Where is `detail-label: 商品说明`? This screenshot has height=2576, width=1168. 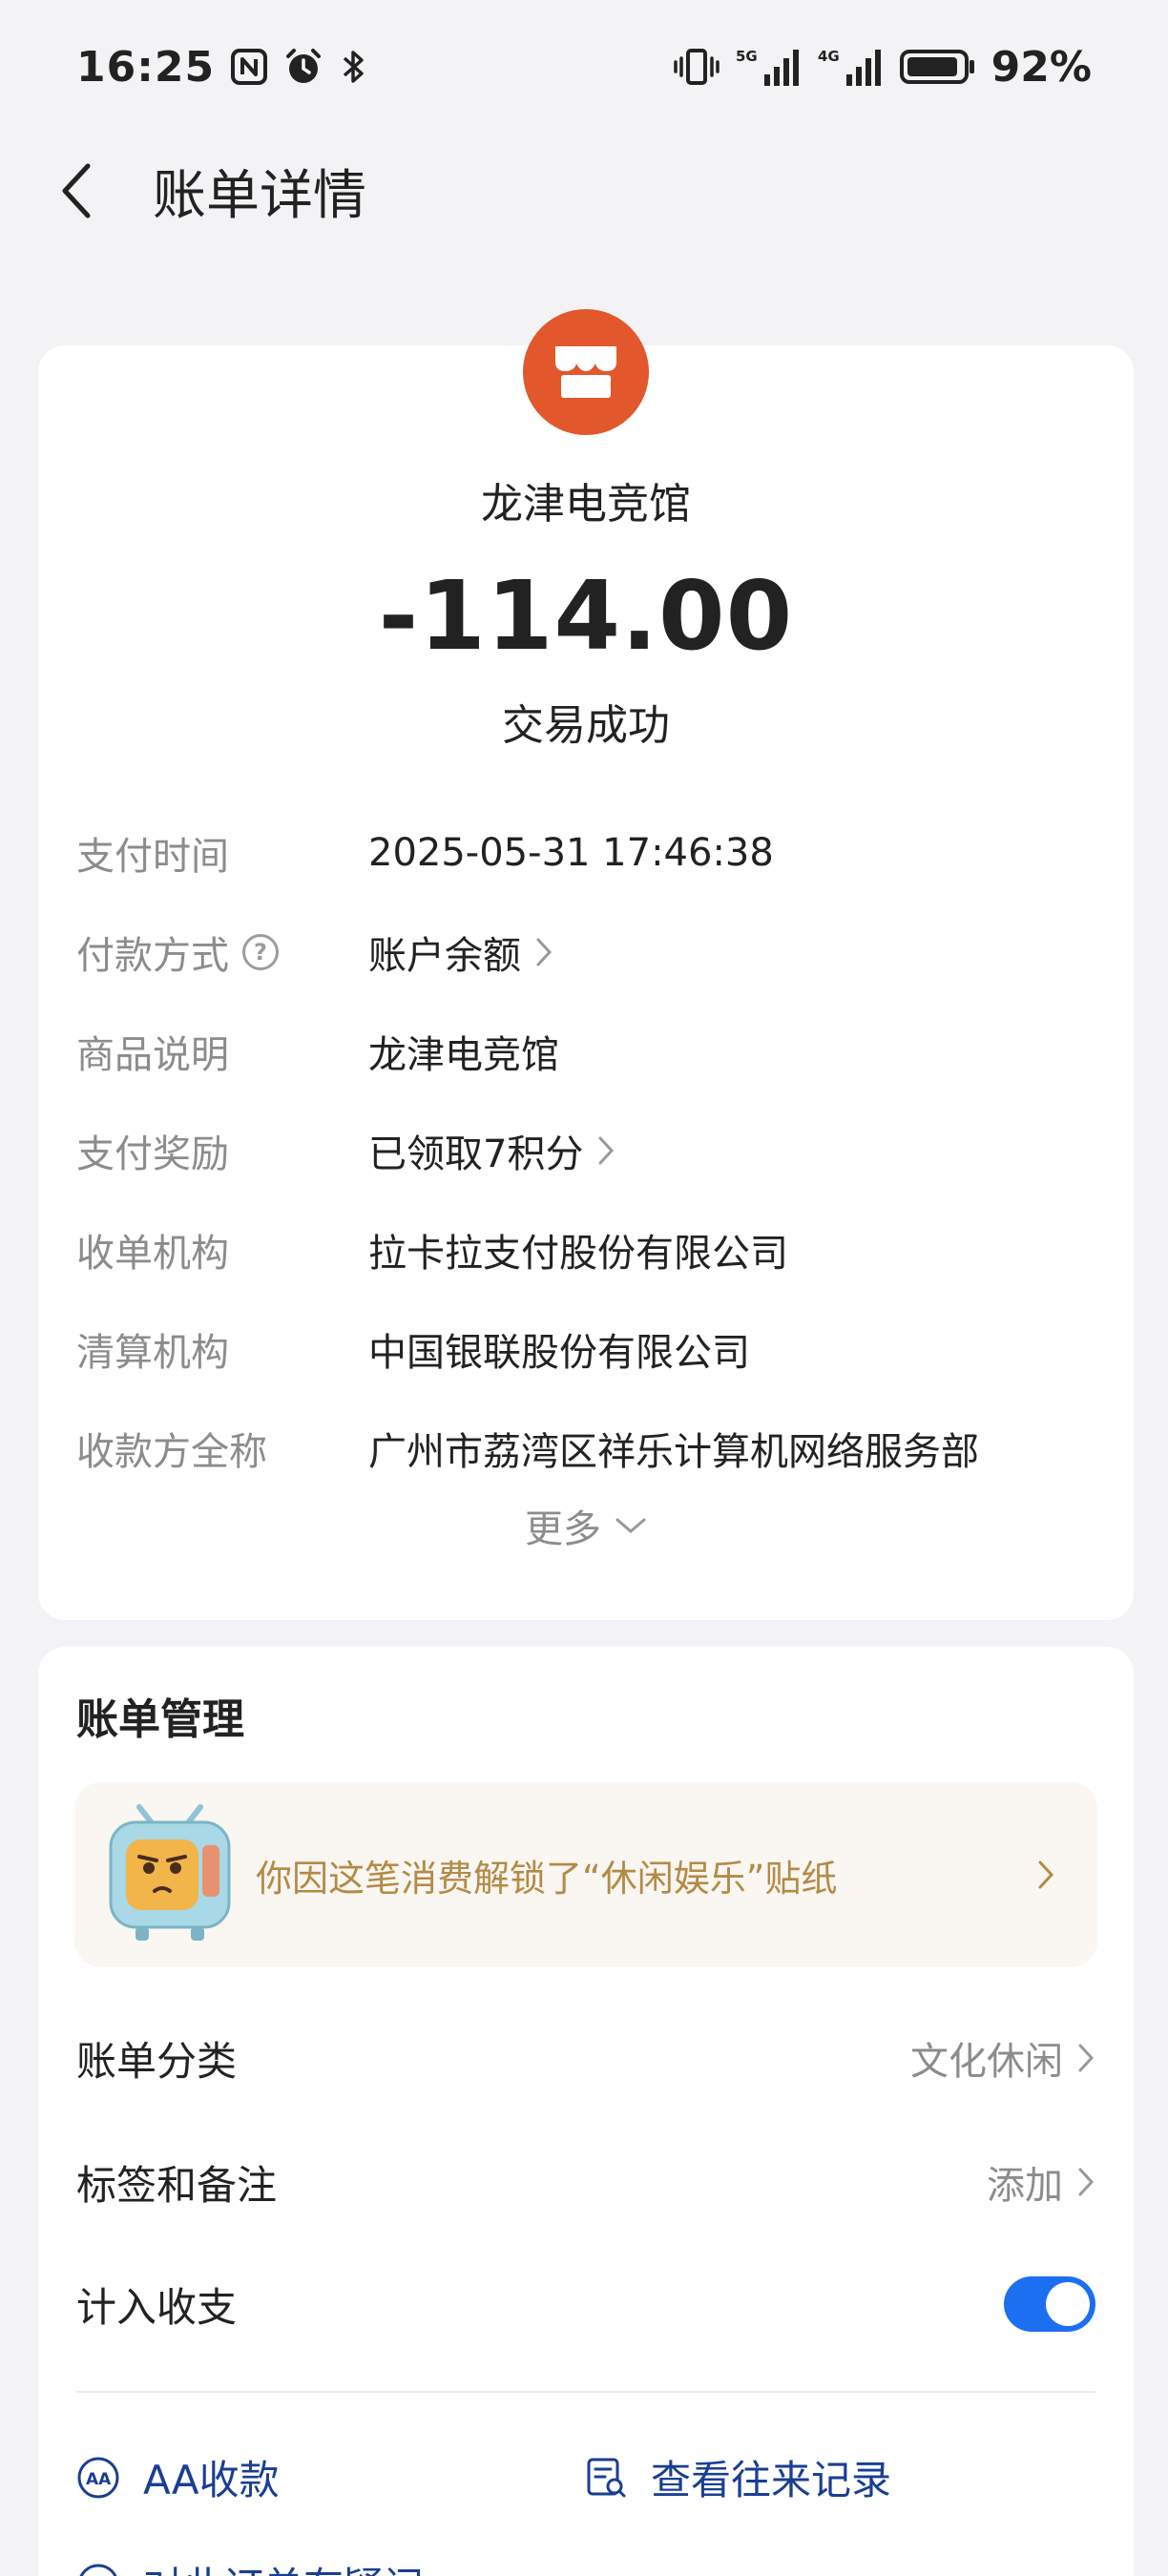 detail-label: 商品说明 is located at coordinates (152, 1055).